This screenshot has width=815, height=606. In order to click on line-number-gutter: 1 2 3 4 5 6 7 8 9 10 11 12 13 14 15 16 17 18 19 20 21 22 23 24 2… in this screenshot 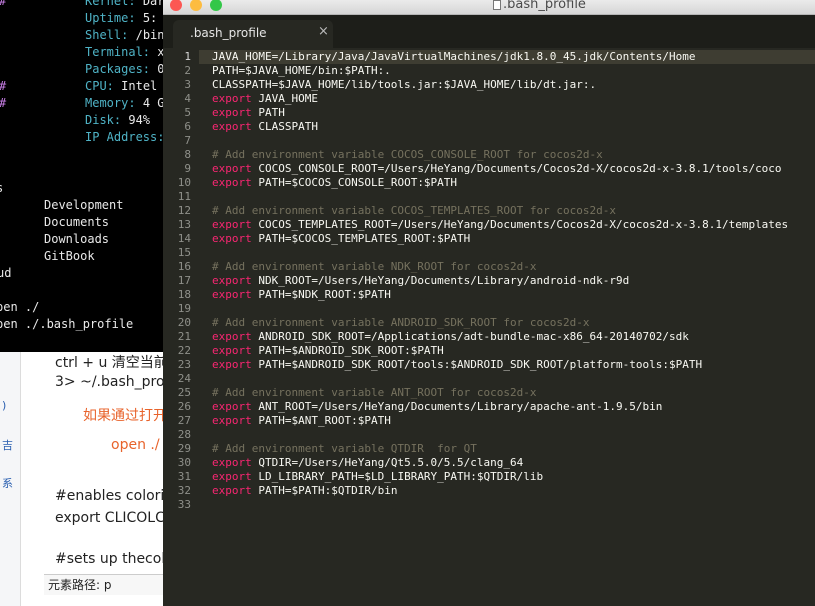, I will do `click(181, 327)`.